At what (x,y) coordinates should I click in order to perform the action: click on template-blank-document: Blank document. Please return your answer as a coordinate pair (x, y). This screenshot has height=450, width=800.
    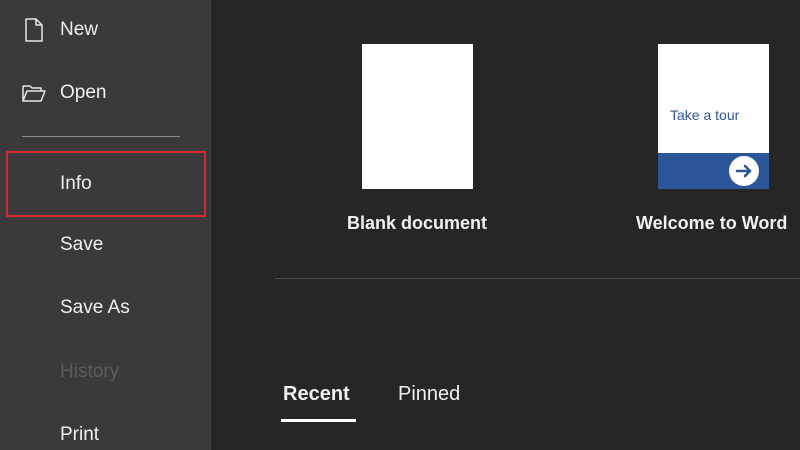
    Looking at the image, I should click on (427, 144).